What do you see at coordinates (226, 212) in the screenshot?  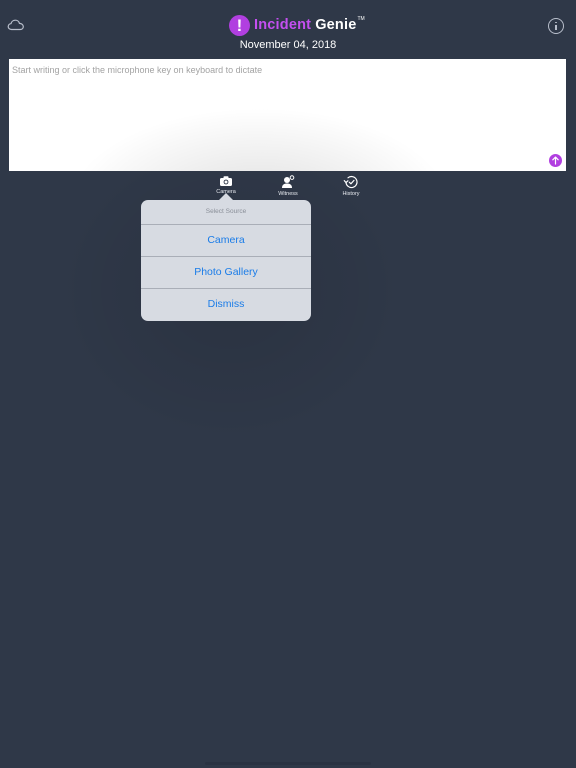 I see `popover-title: Select Source` at bounding box center [226, 212].